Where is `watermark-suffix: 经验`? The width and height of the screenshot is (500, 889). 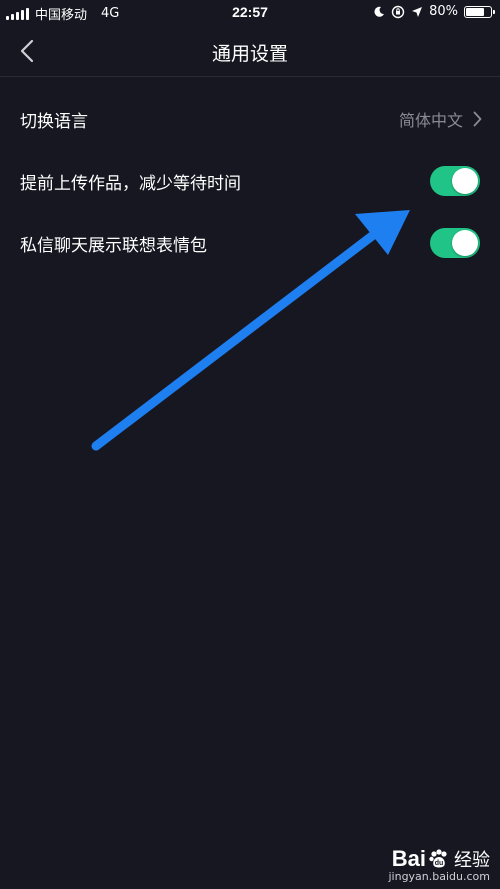 watermark-suffix: 经验 is located at coordinates (472, 860).